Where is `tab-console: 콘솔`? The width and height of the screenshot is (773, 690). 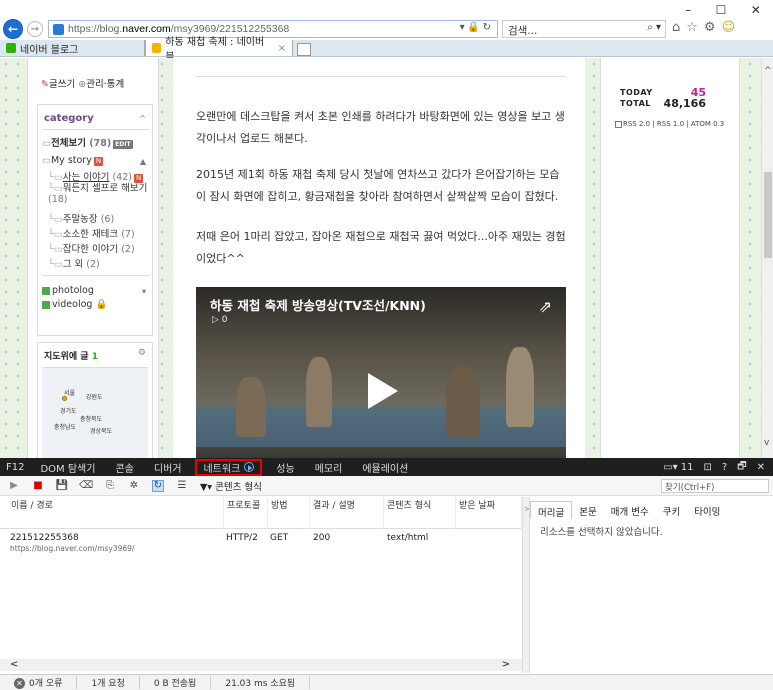
tab-console: 콘솔 is located at coordinates (124, 467).